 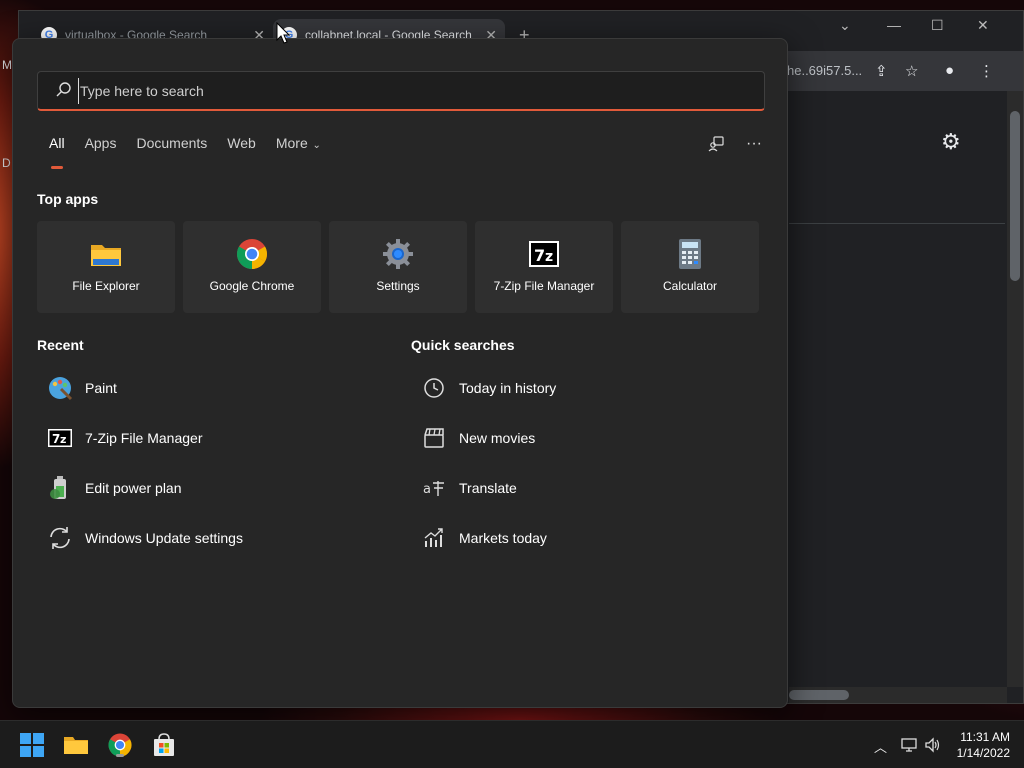 What do you see at coordinates (1015, 389) in the screenshot?
I see `vertical-scrollbar` at bounding box center [1015, 389].